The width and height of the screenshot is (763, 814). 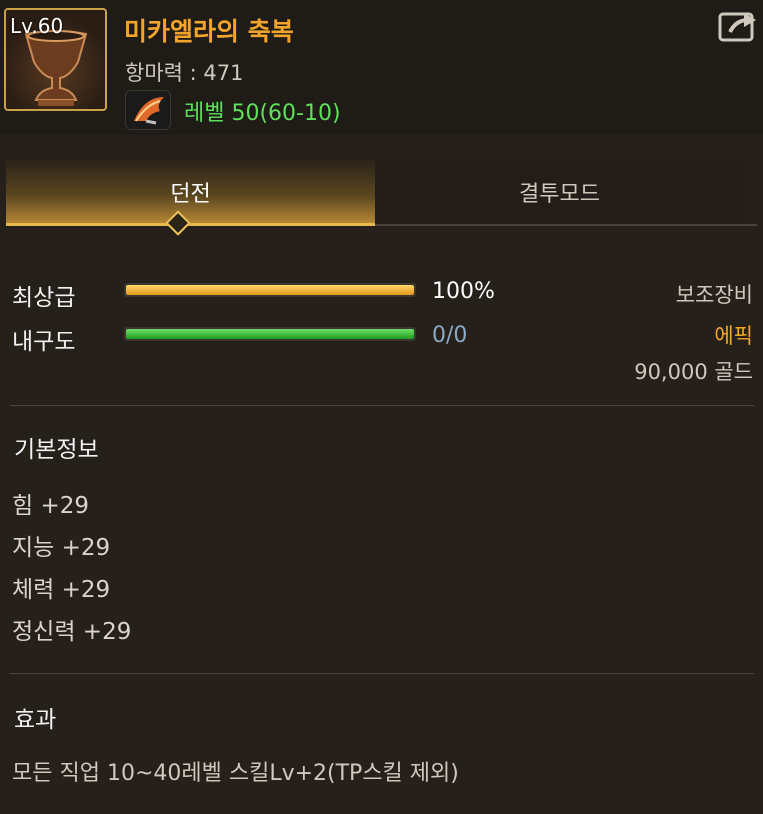 I want to click on stat-vitality: 체력 +29, so click(x=61, y=590).